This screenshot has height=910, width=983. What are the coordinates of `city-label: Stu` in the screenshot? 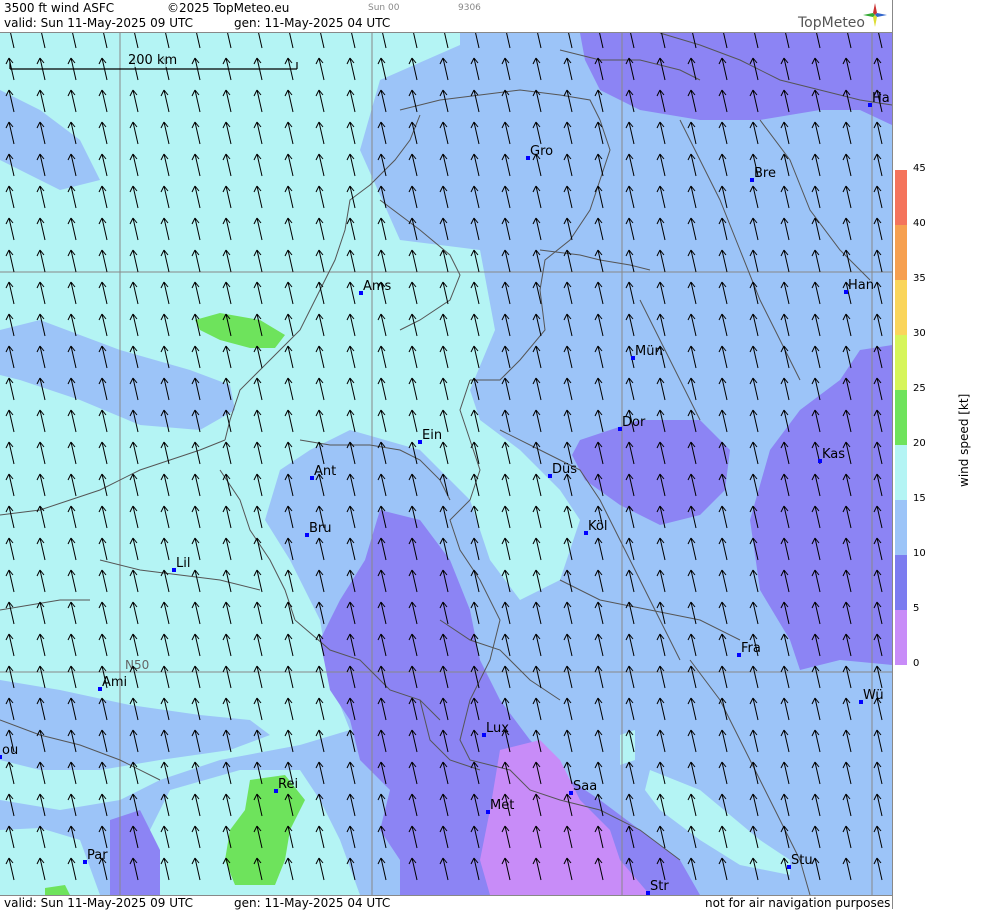 It's located at (802, 860).